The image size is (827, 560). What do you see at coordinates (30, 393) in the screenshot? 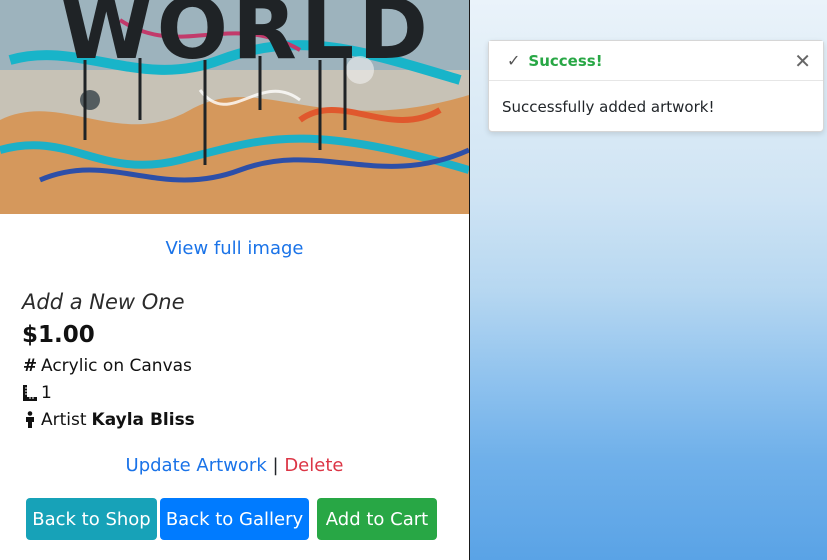
I see `ruler-icon` at bounding box center [30, 393].